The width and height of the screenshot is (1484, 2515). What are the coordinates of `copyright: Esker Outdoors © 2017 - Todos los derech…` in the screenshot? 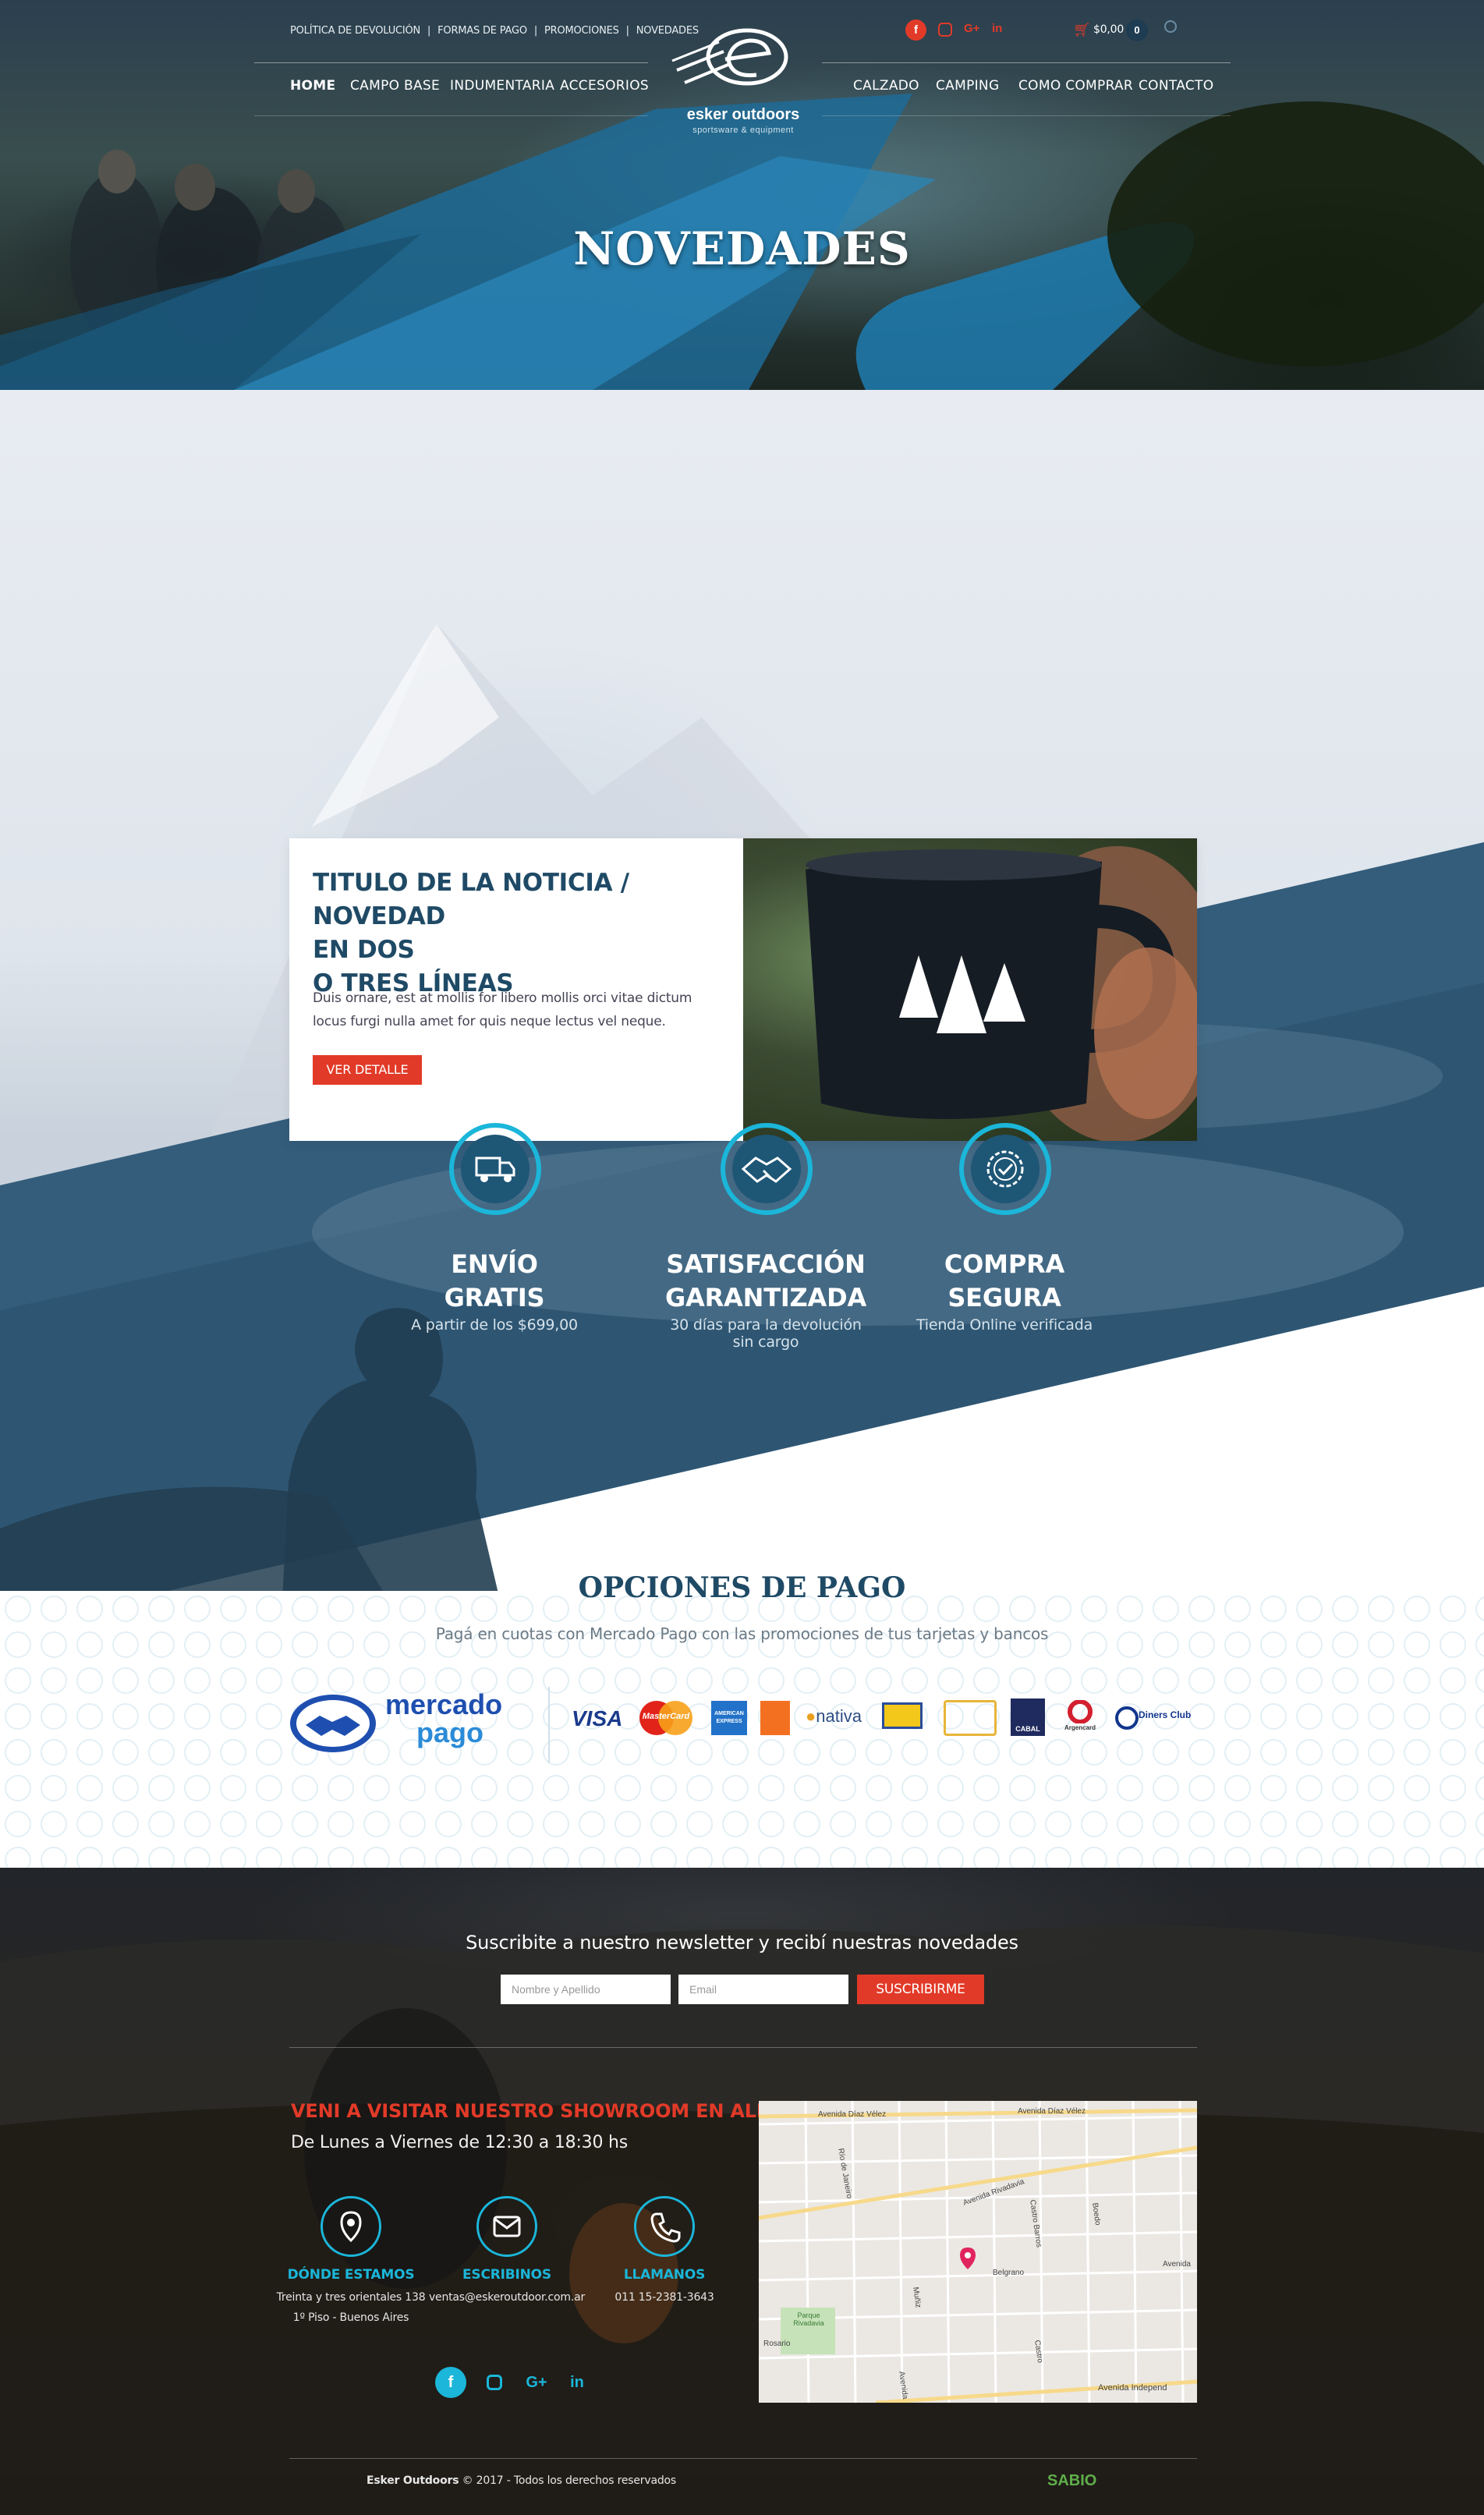 It's located at (521, 2481).